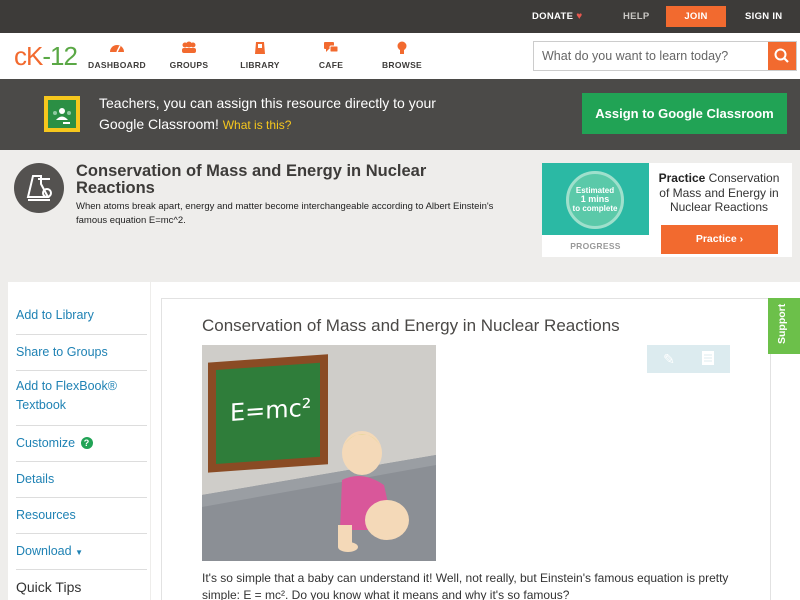 The width and height of the screenshot is (800, 600). What do you see at coordinates (117, 55) in the screenshot?
I see `nav-dashboard: DASHBOARD` at bounding box center [117, 55].